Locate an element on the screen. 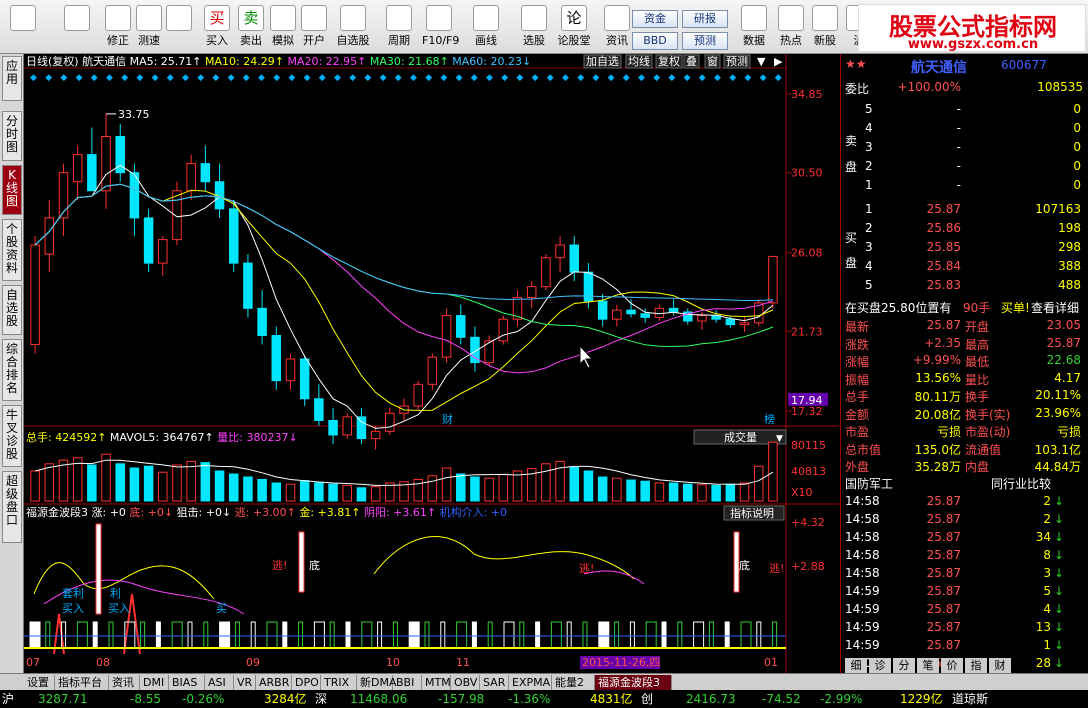 This screenshot has height=708, width=1088. quote-tab: 分 is located at coordinates (904, 665).